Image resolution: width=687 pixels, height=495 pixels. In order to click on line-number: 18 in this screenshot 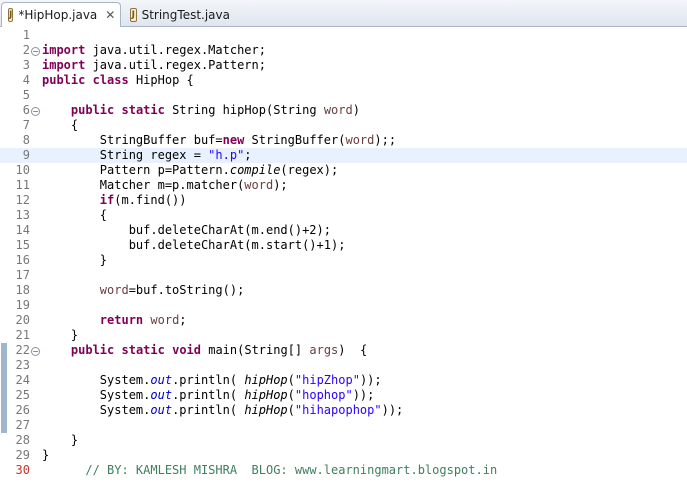, I will do `click(22, 290)`.